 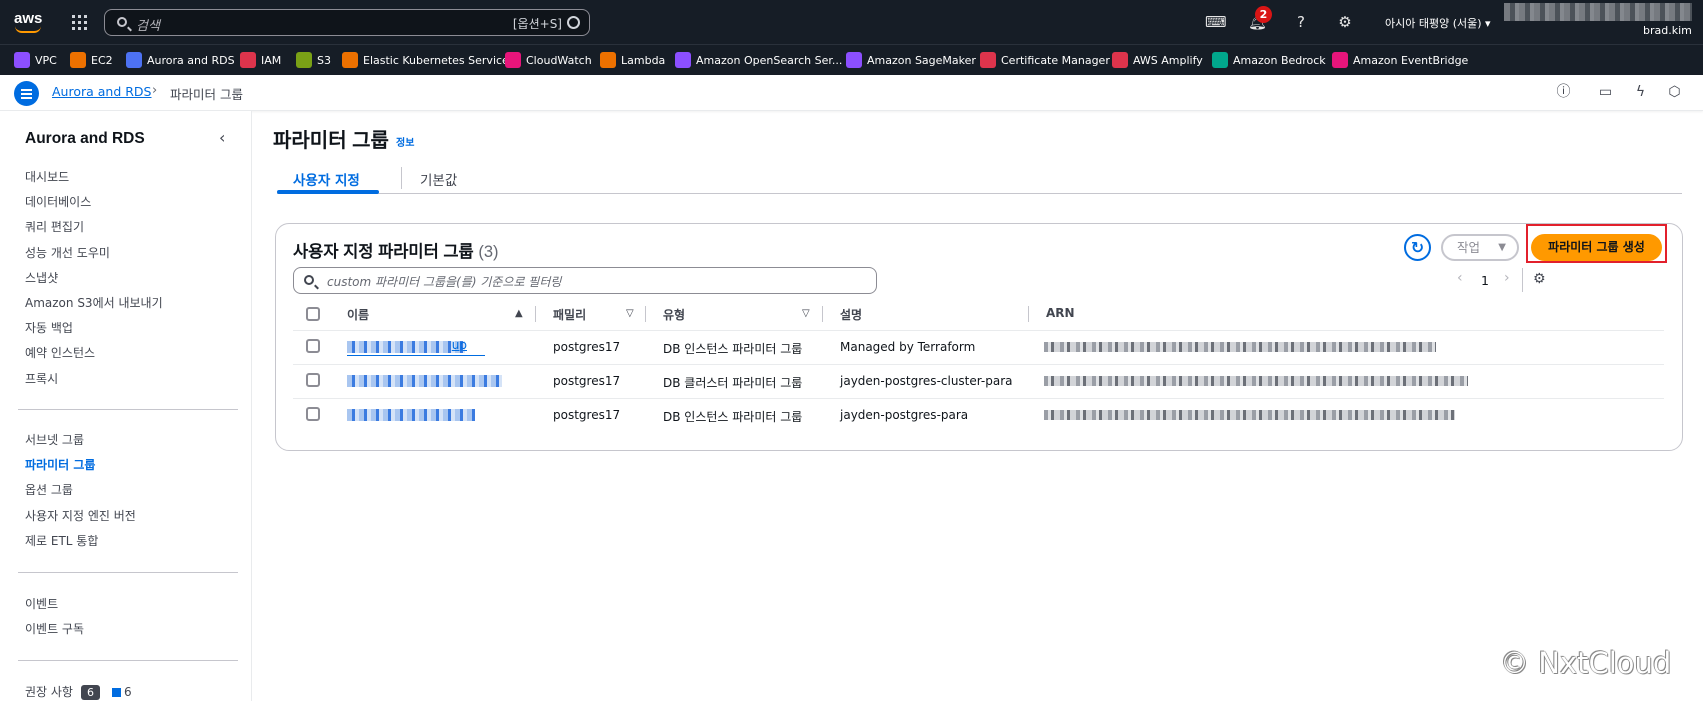 What do you see at coordinates (1480, 247) in the screenshot?
I see `actions-dropdown-button: 작업 ▼` at bounding box center [1480, 247].